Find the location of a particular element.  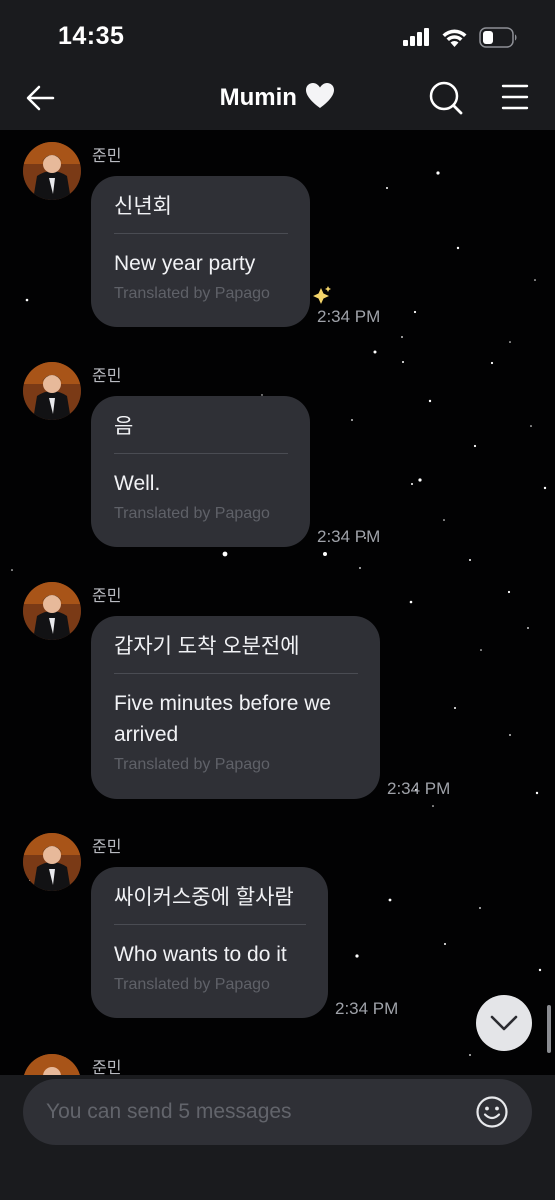

search-icon is located at coordinates (446, 98).